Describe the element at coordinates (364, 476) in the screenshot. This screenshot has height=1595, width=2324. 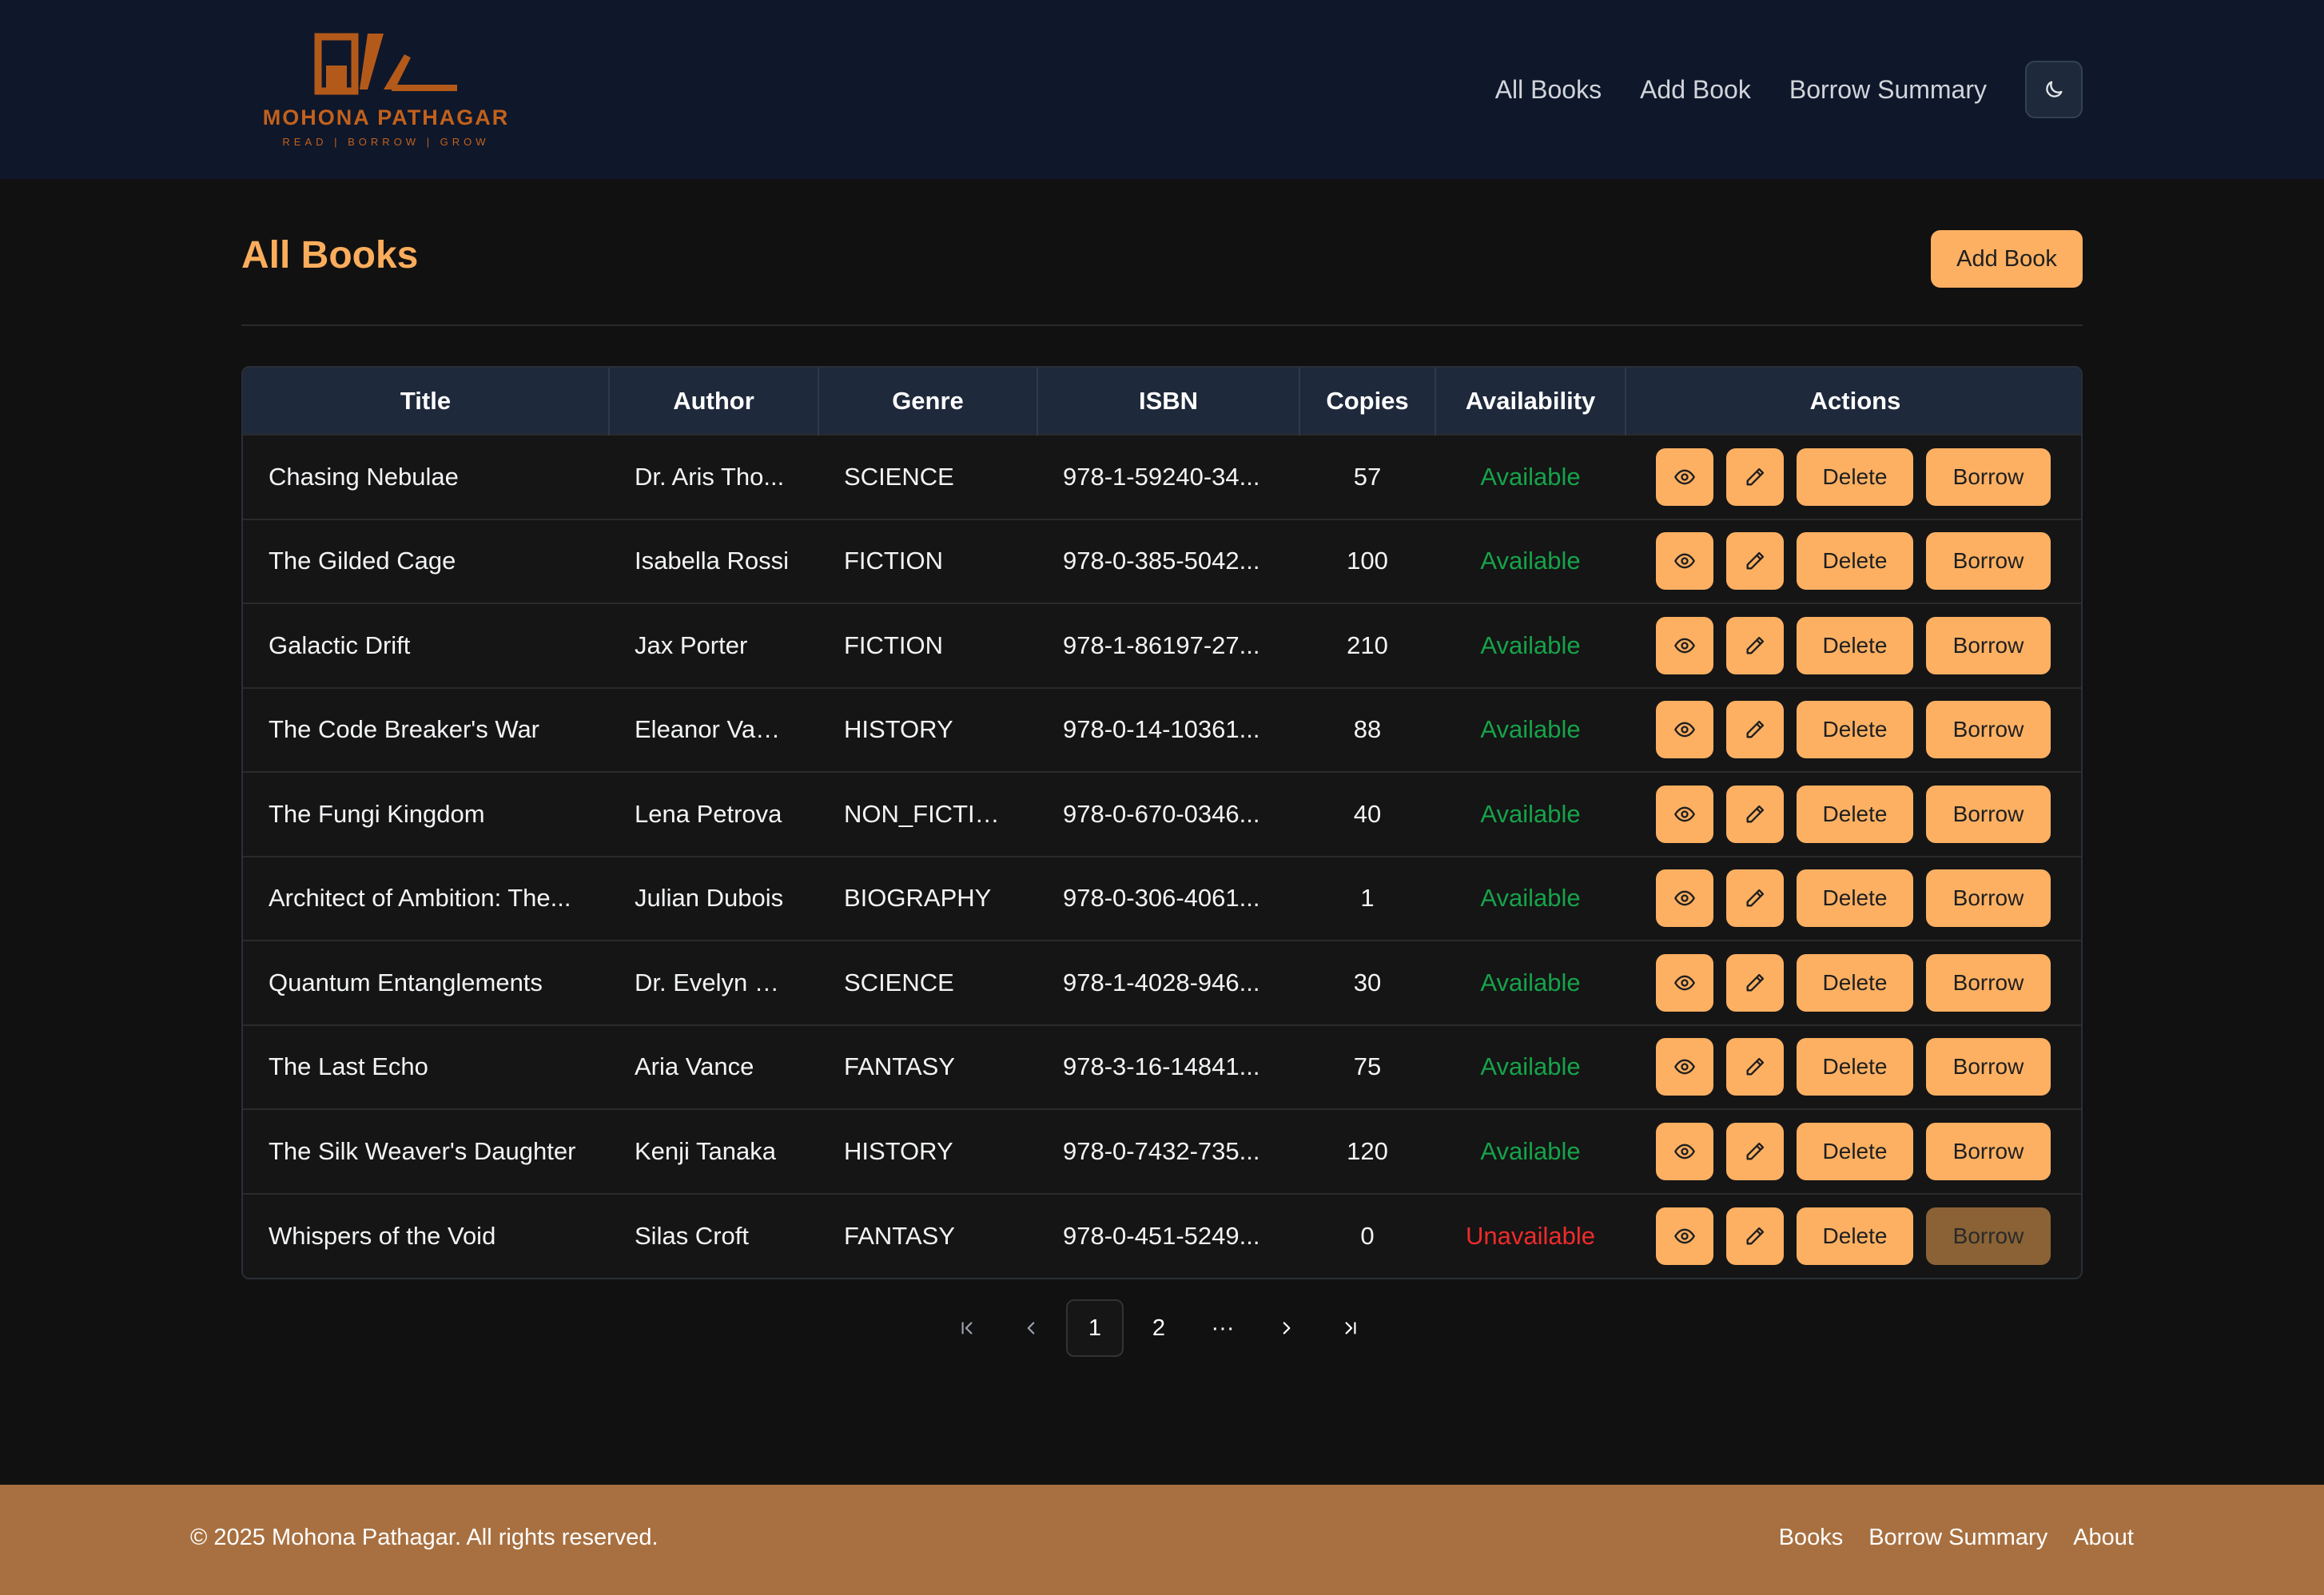
I see `book-title: Chasing Nebulae` at that location.